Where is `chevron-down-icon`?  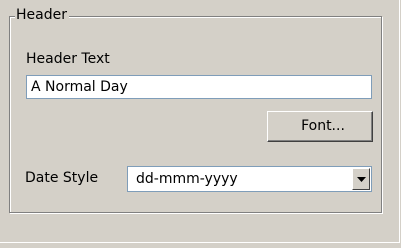
chevron-down-icon is located at coordinates (361, 179).